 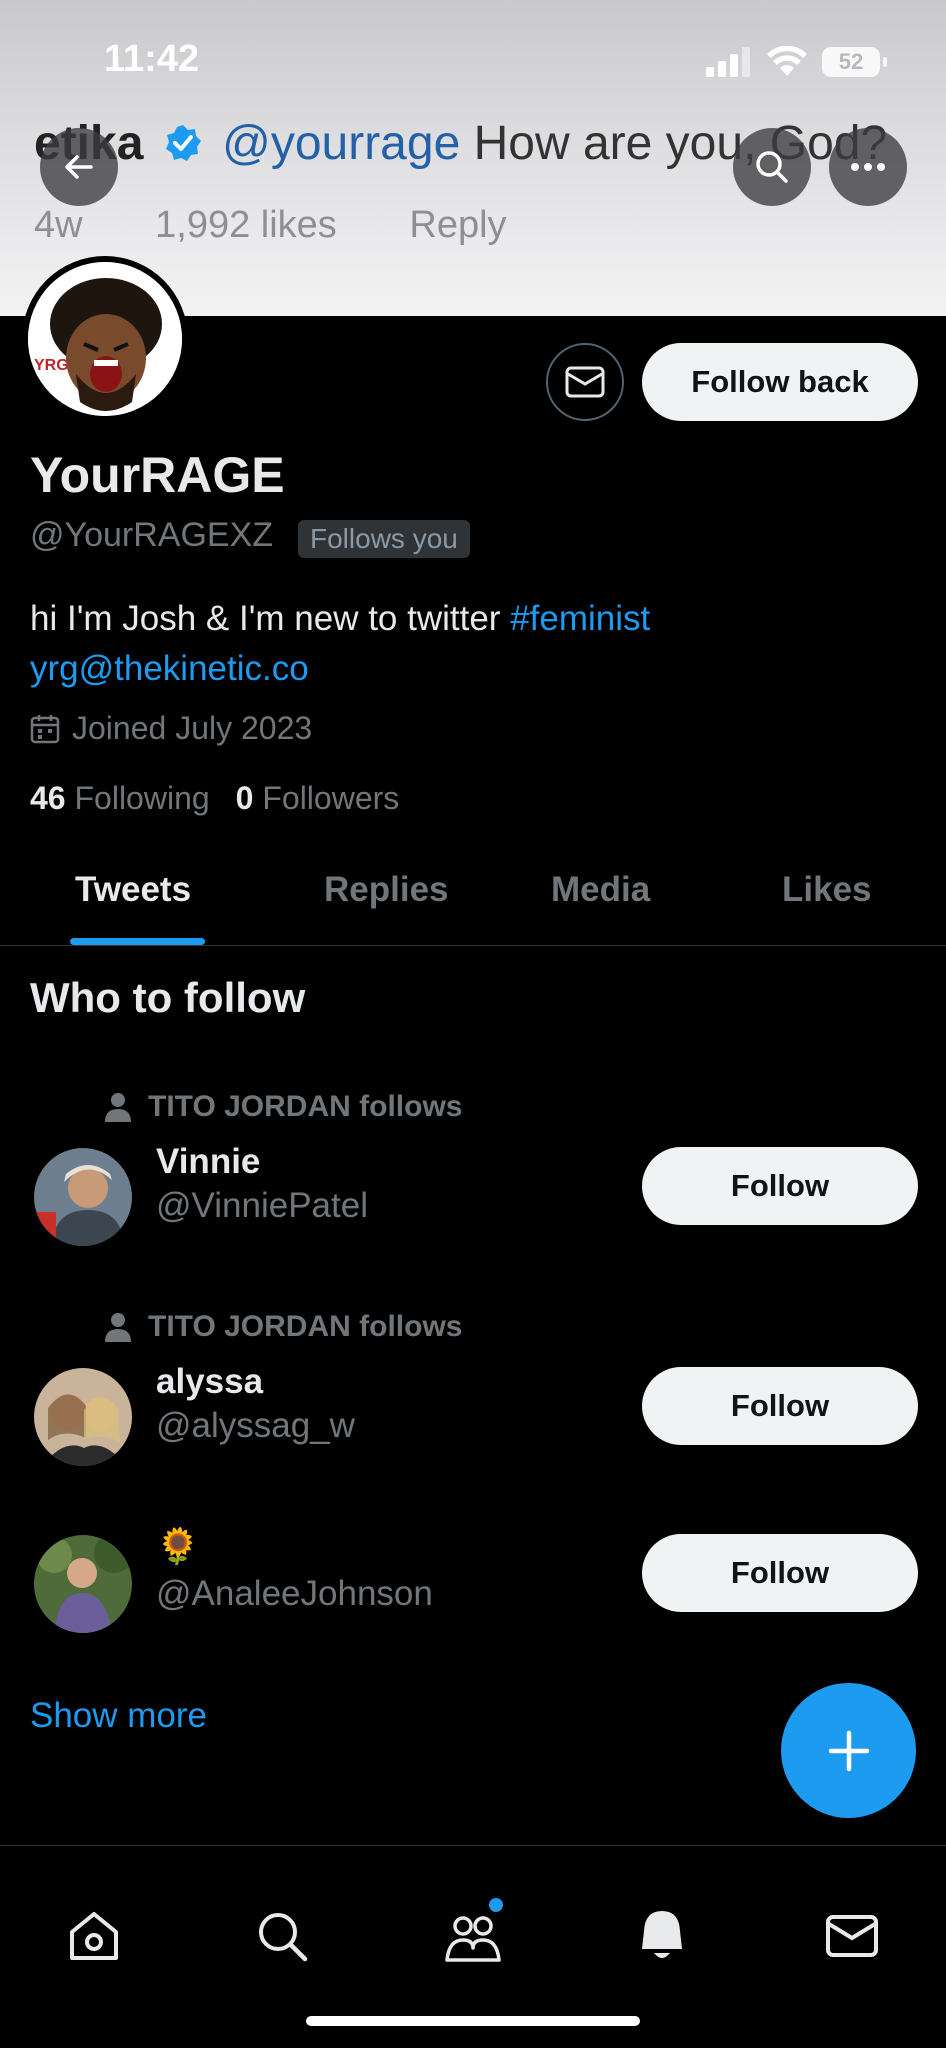 I want to click on background-tweet-text: How are you, God?, so click(x=680, y=143).